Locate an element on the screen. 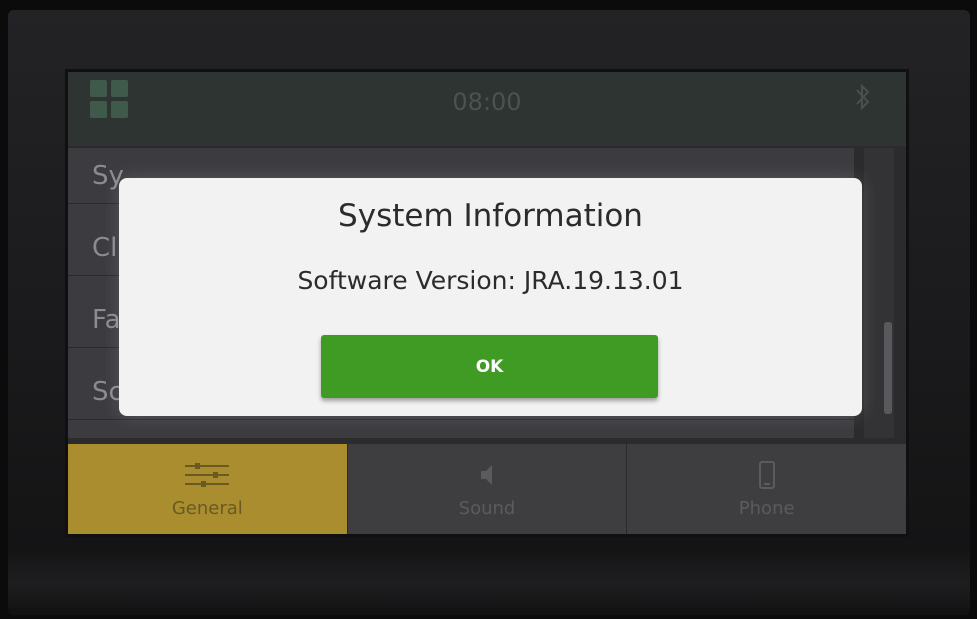 The width and height of the screenshot is (977, 619). tab-bar: General Sound Phone is located at coordinates (487, 489).